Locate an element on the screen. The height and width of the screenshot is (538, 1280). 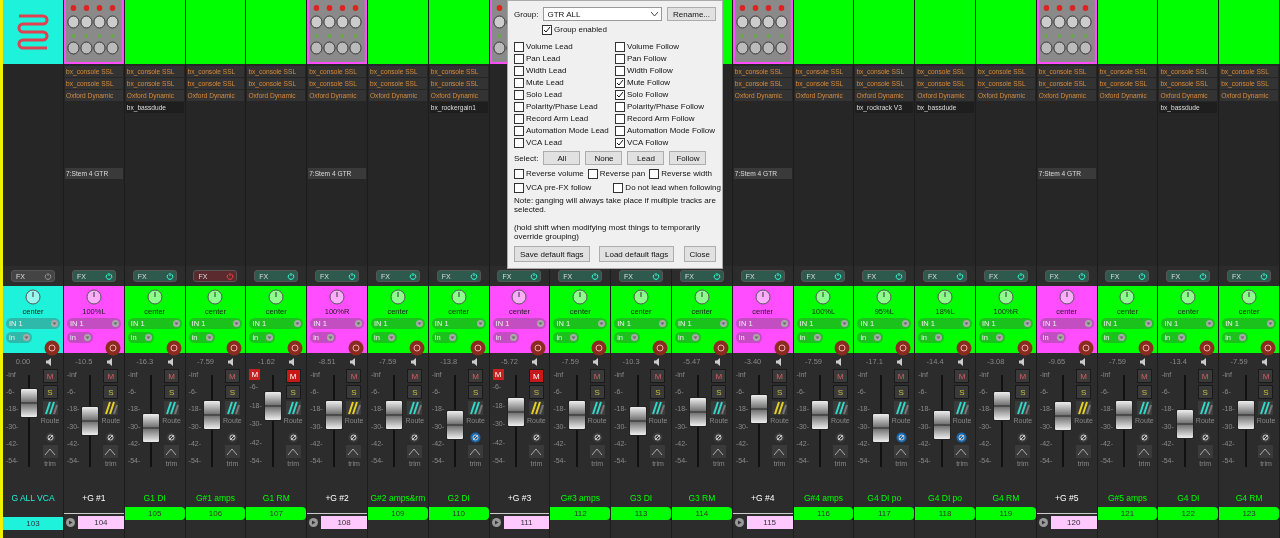
group-select: GTR ALL is located at coordinates (603, 14).